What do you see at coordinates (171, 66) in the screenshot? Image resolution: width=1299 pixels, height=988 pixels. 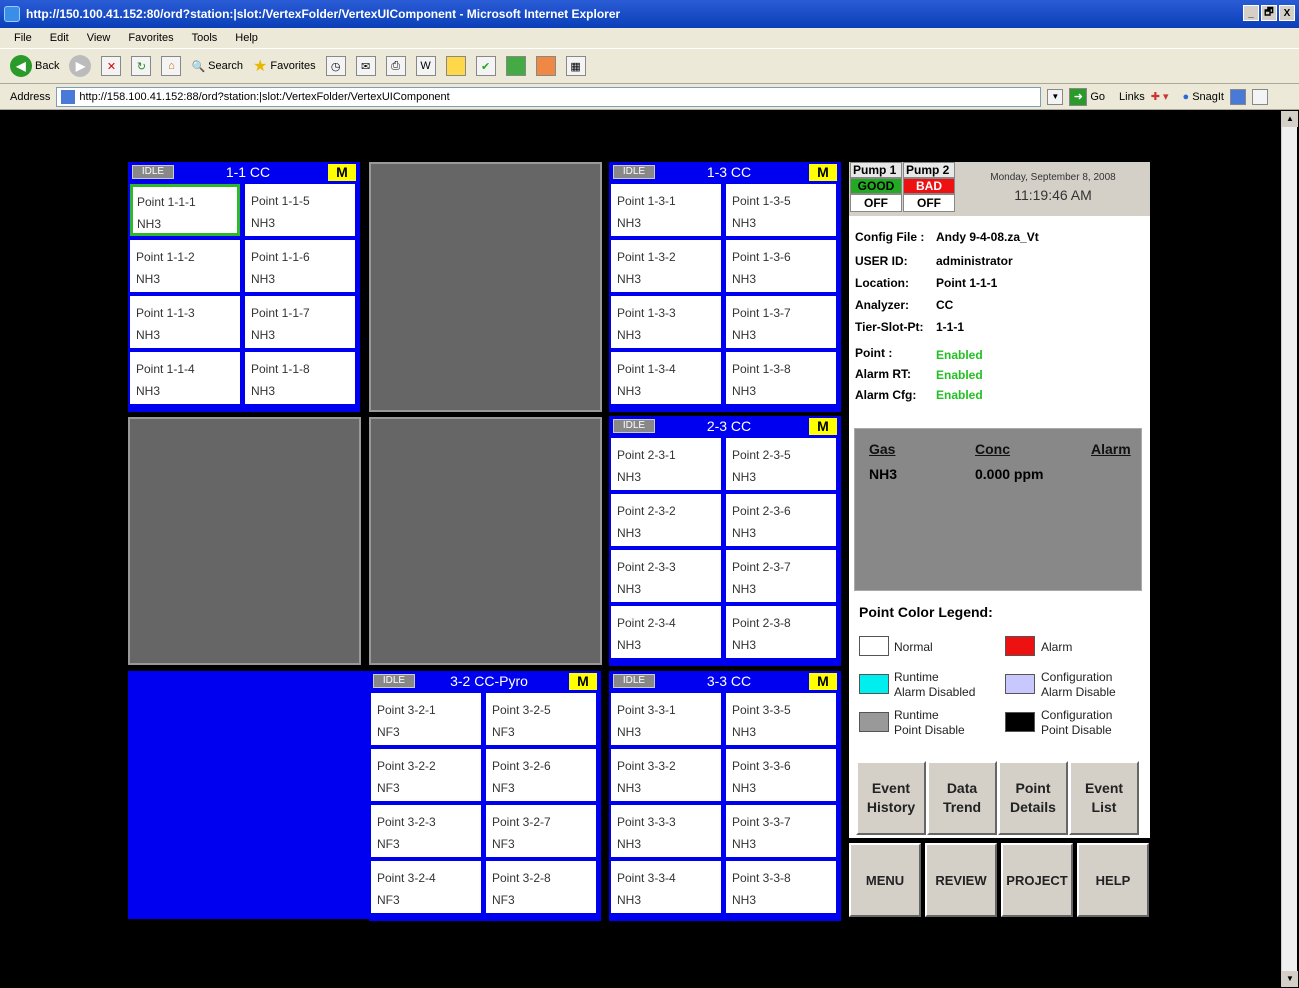 I see `home-button: ⌂` at bounding box center [171, 66].